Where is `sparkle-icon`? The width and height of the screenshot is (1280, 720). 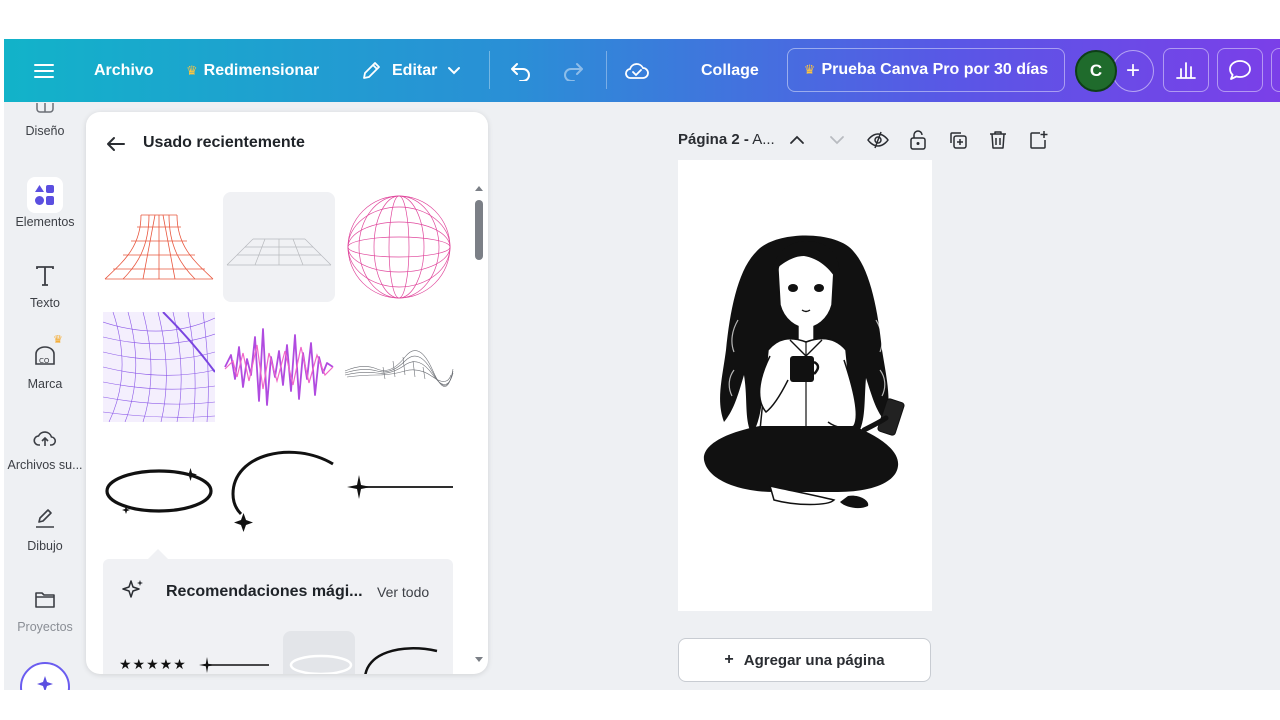
sparkle-icon is located at coordinates (45, 683).